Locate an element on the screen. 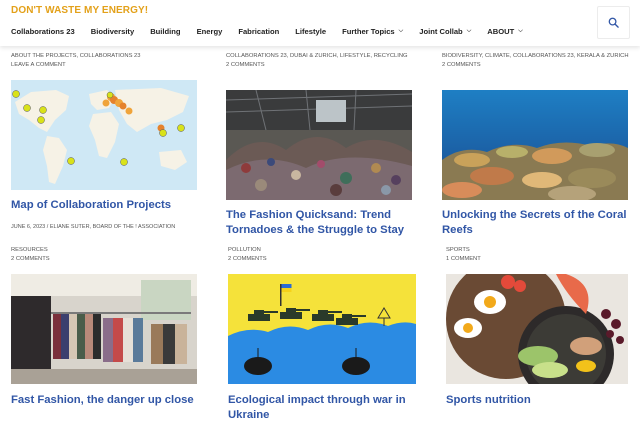 Image resolution: width=640 pixels, height=426 pixels. post-thumbnail-world-map is located at coordinates (104, 135).